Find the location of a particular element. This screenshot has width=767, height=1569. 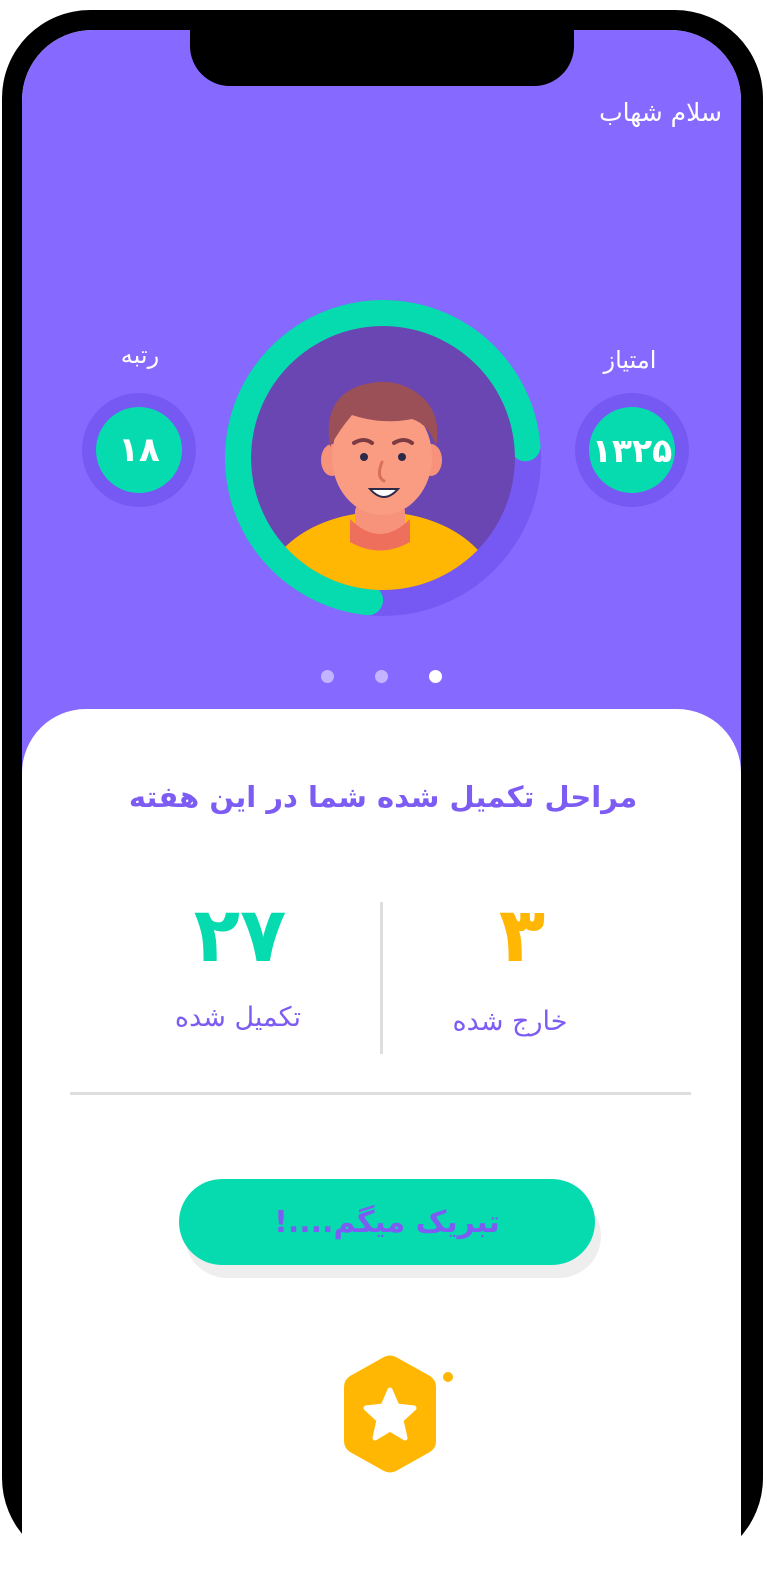

phone-notch is located at coordinates (382, 58).